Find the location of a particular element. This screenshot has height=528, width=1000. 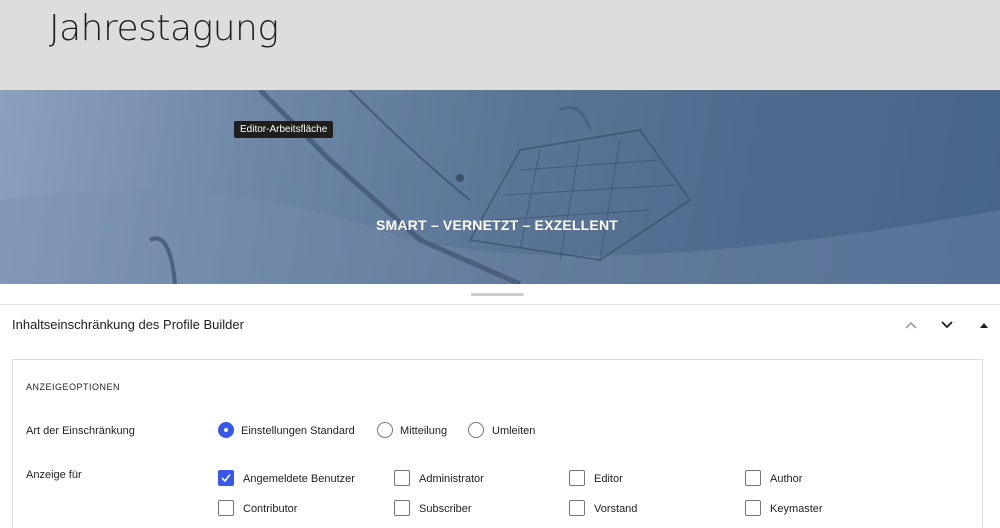

checkbox-author is located at coordinates (753, 478).